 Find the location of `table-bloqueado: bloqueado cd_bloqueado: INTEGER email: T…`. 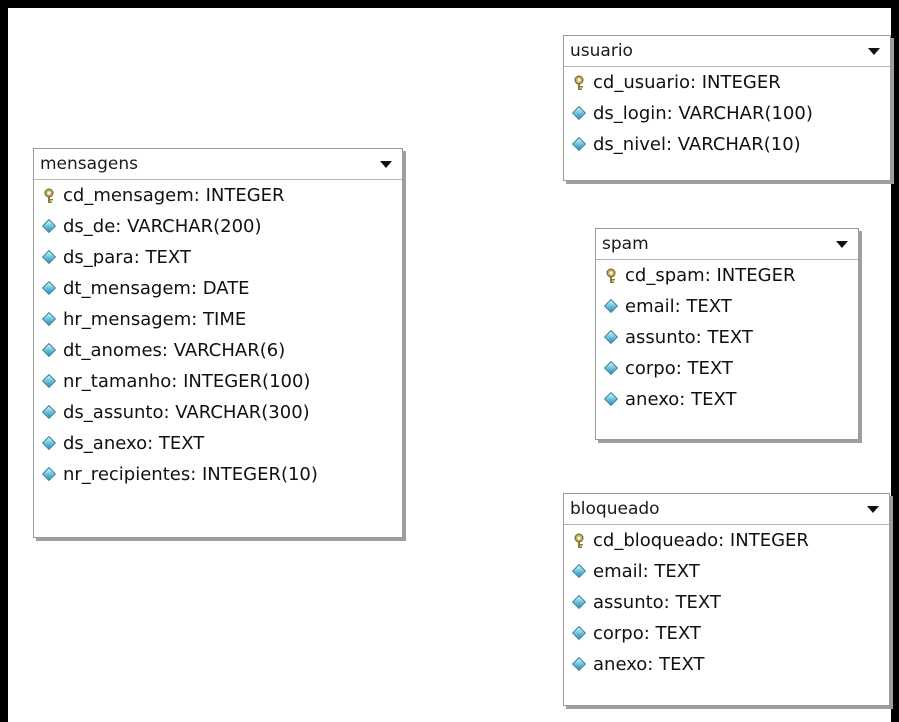

table-bloqueado: bloqueado cd_bloqueado: INTEGER email: T… is located at coordinates (726, 599).